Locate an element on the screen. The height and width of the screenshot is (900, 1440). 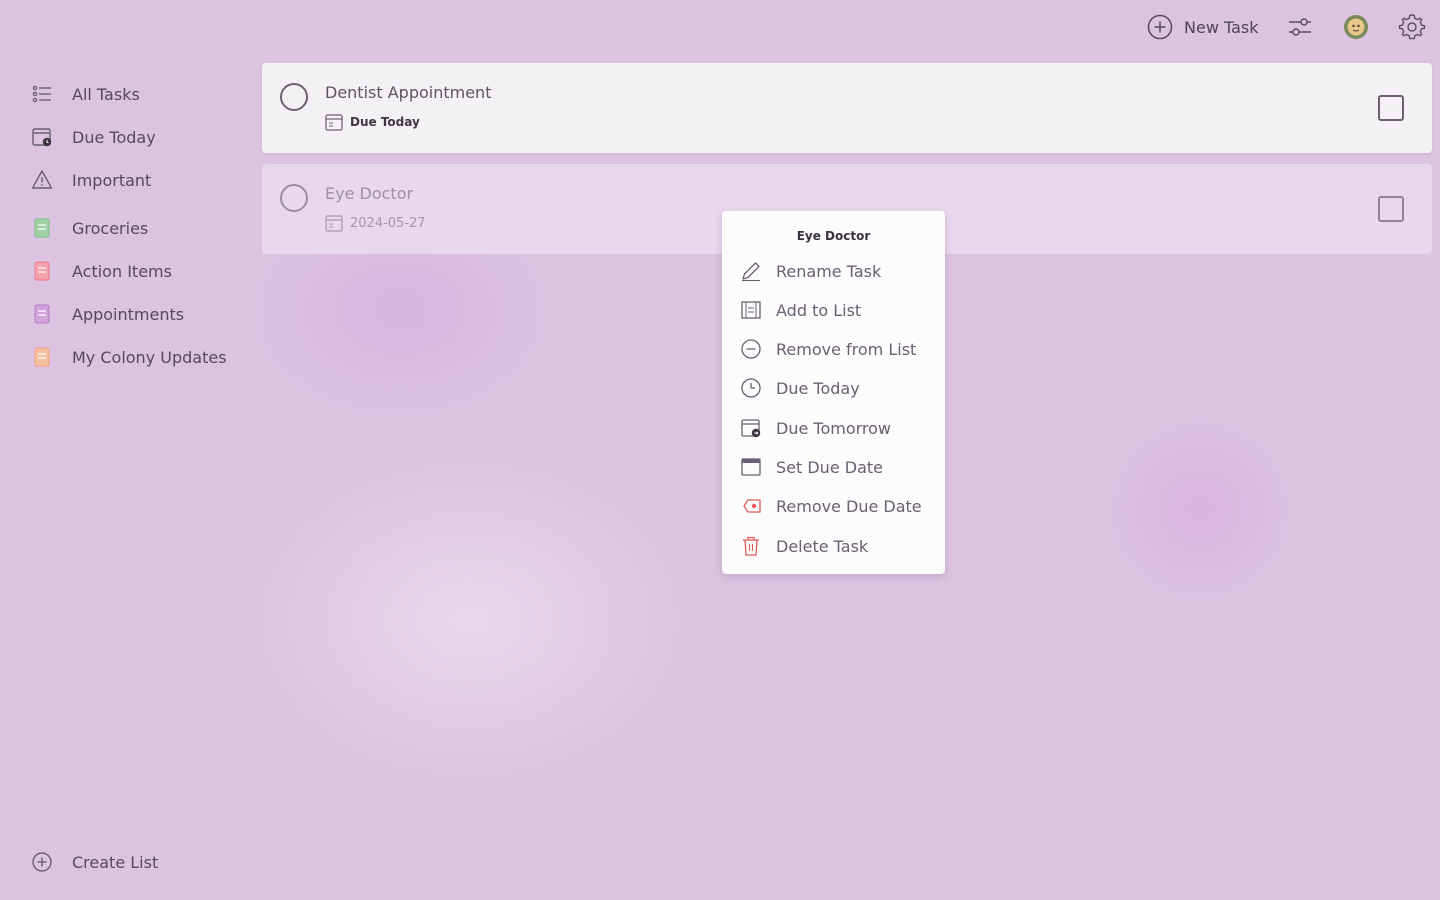
filter-sliders-icon is located at coordinates (1300, 27).